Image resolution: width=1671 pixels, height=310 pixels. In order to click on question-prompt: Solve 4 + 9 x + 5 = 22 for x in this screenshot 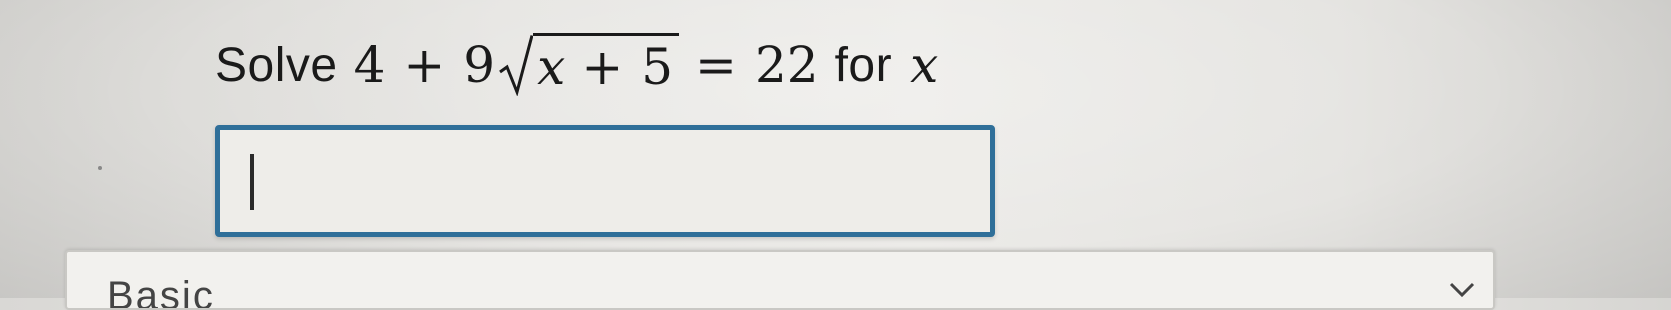, I will do `click(583, 65)`.